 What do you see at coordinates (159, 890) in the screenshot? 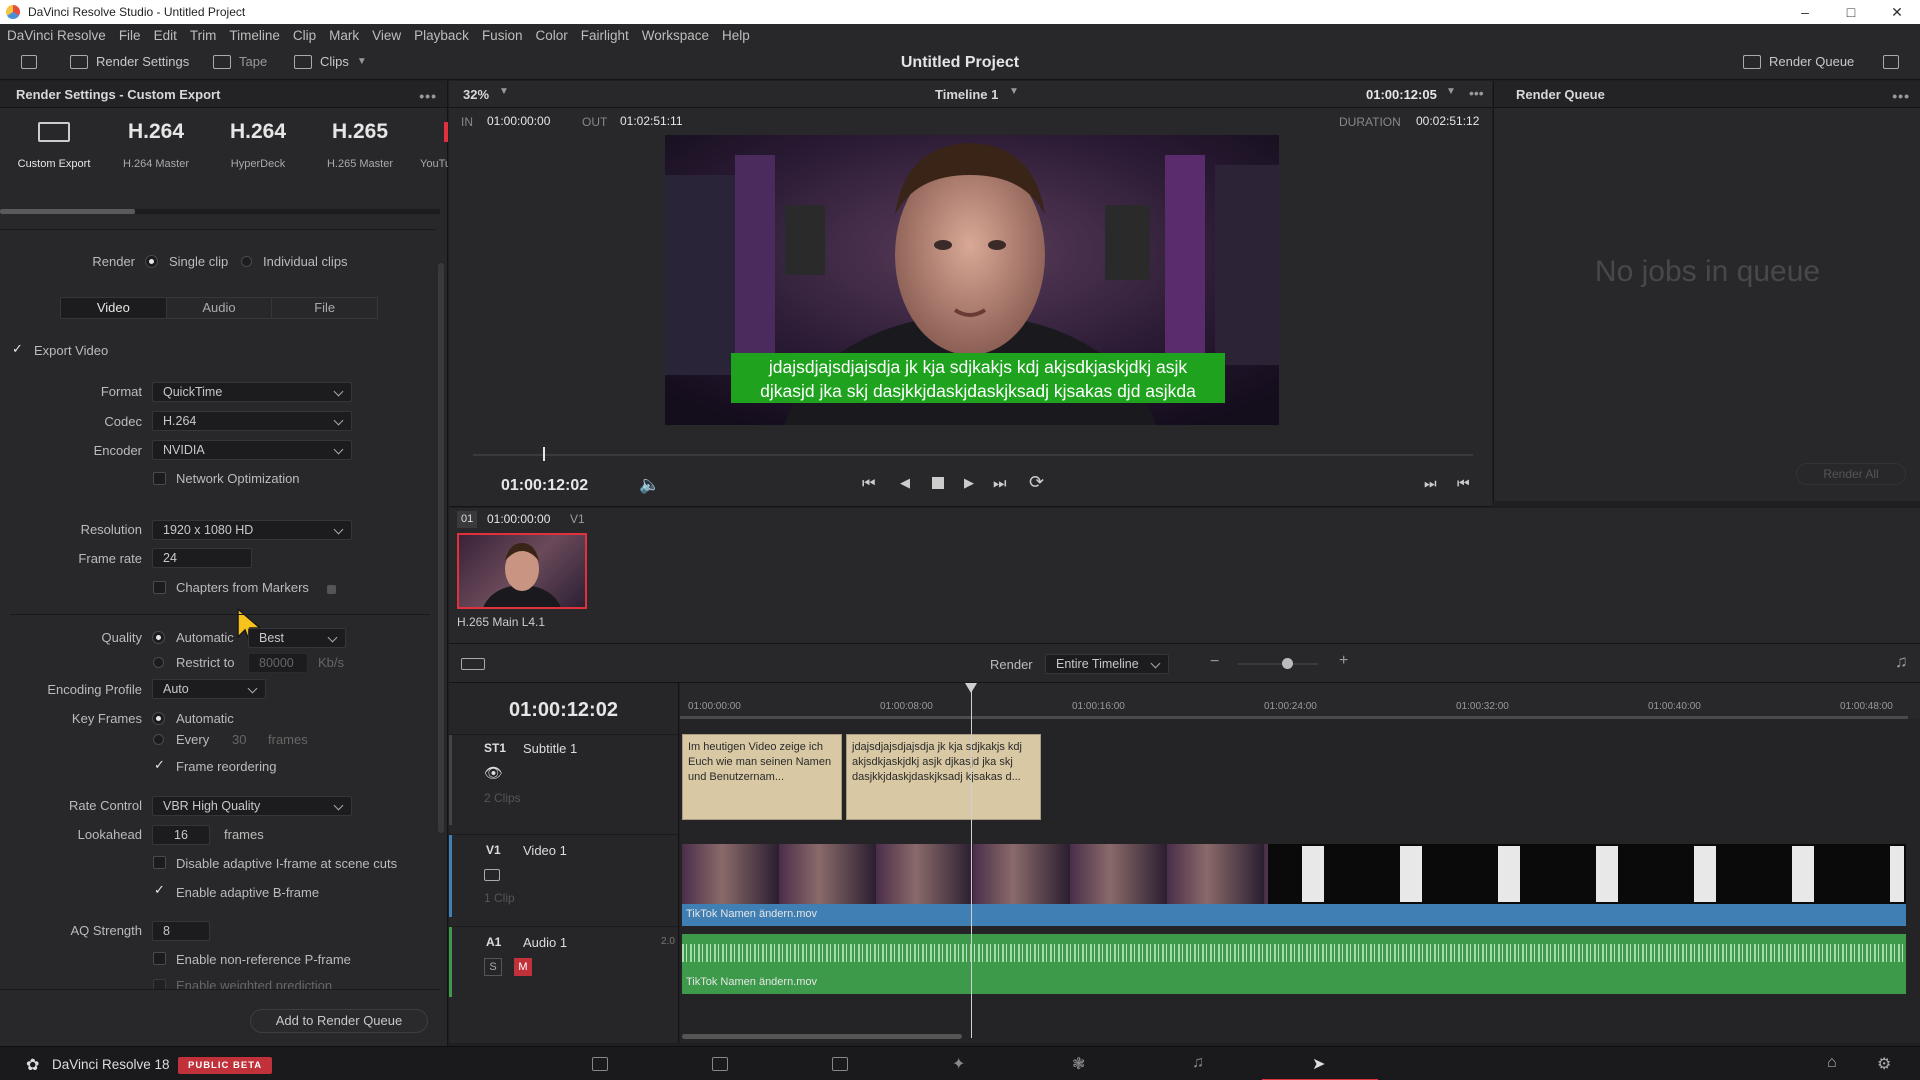
I see `adaptive-bframe-checkbox` at bounding box center [159, 890].